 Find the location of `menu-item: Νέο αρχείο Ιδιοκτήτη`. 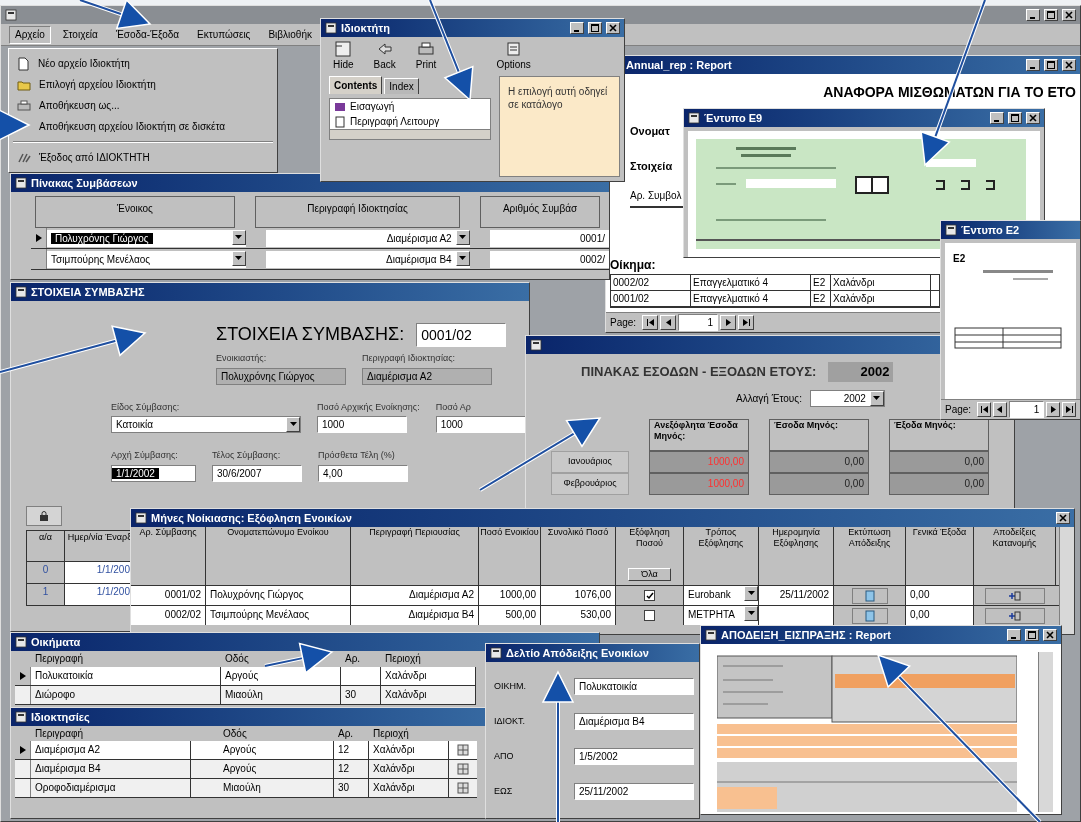

menu-item: Νέο αρχείο Ιδιοκτήτη is located at coordinates (143, 63).